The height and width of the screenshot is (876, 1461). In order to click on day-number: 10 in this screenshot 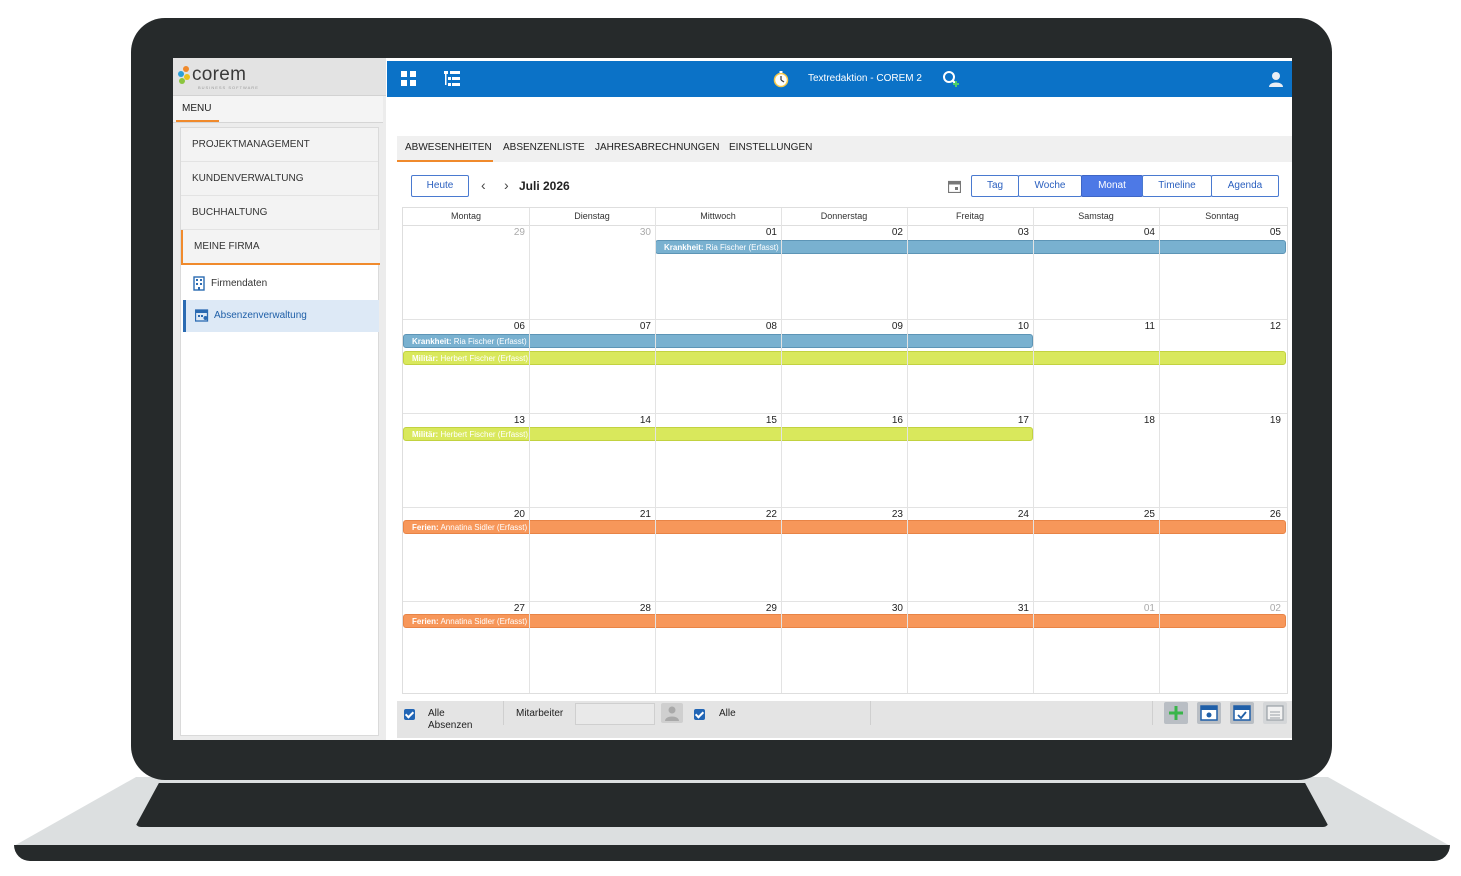, I will do `click(968, 326)`.